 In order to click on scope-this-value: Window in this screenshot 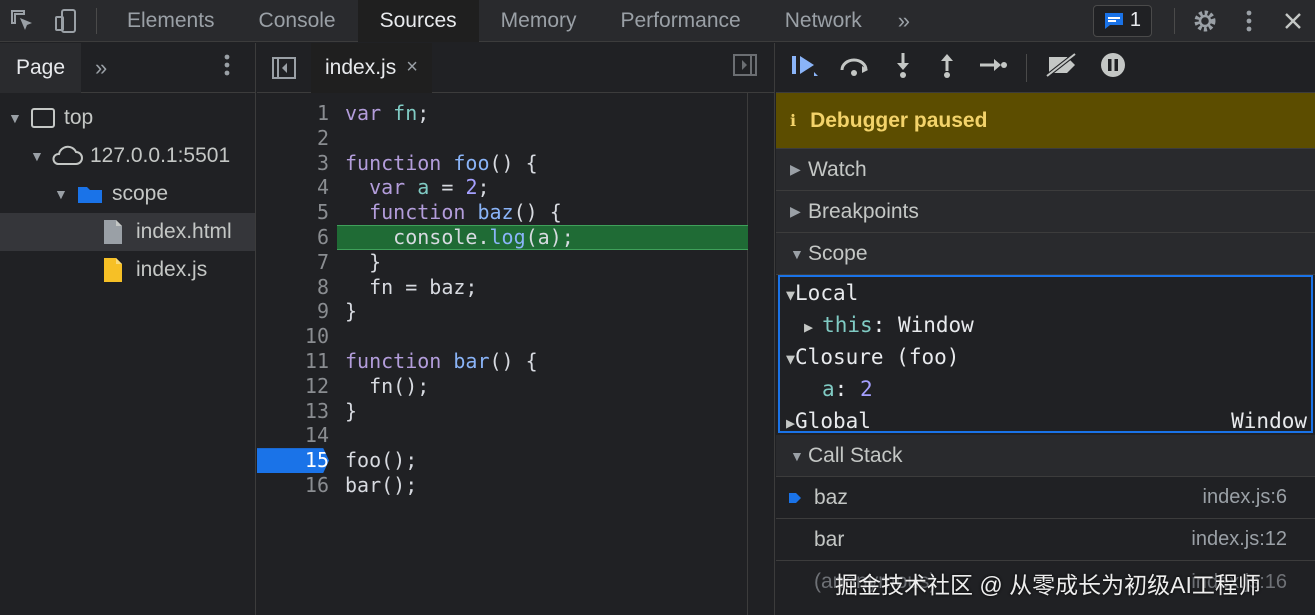, I will do `click(935, 325)`.